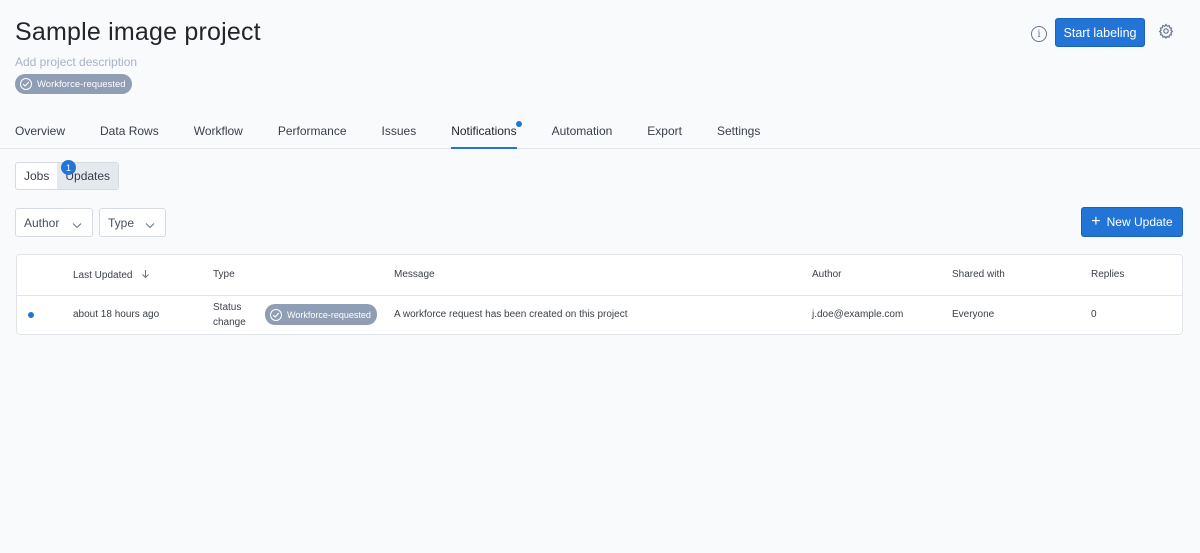  Describe the element at coordinates (1094, 314) in the screenshot. I see `replies-cell: 0` at that location.